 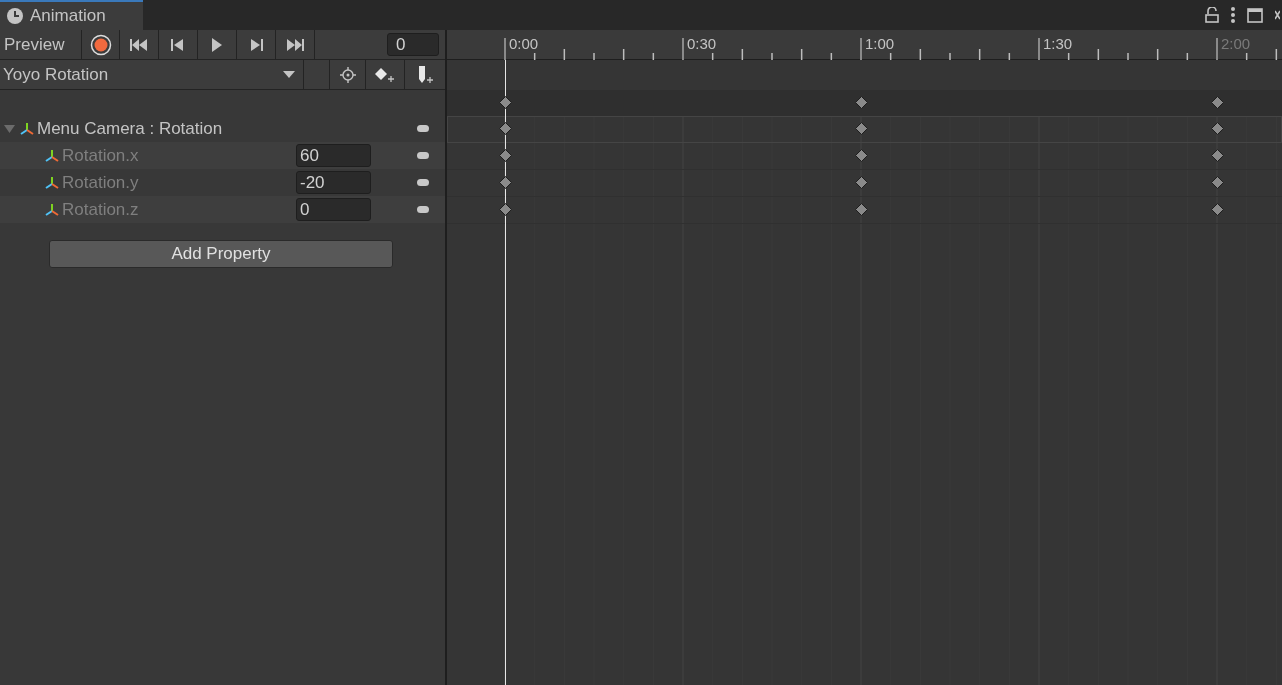 I want to click on close-icon, so click(x=1277, y=15).